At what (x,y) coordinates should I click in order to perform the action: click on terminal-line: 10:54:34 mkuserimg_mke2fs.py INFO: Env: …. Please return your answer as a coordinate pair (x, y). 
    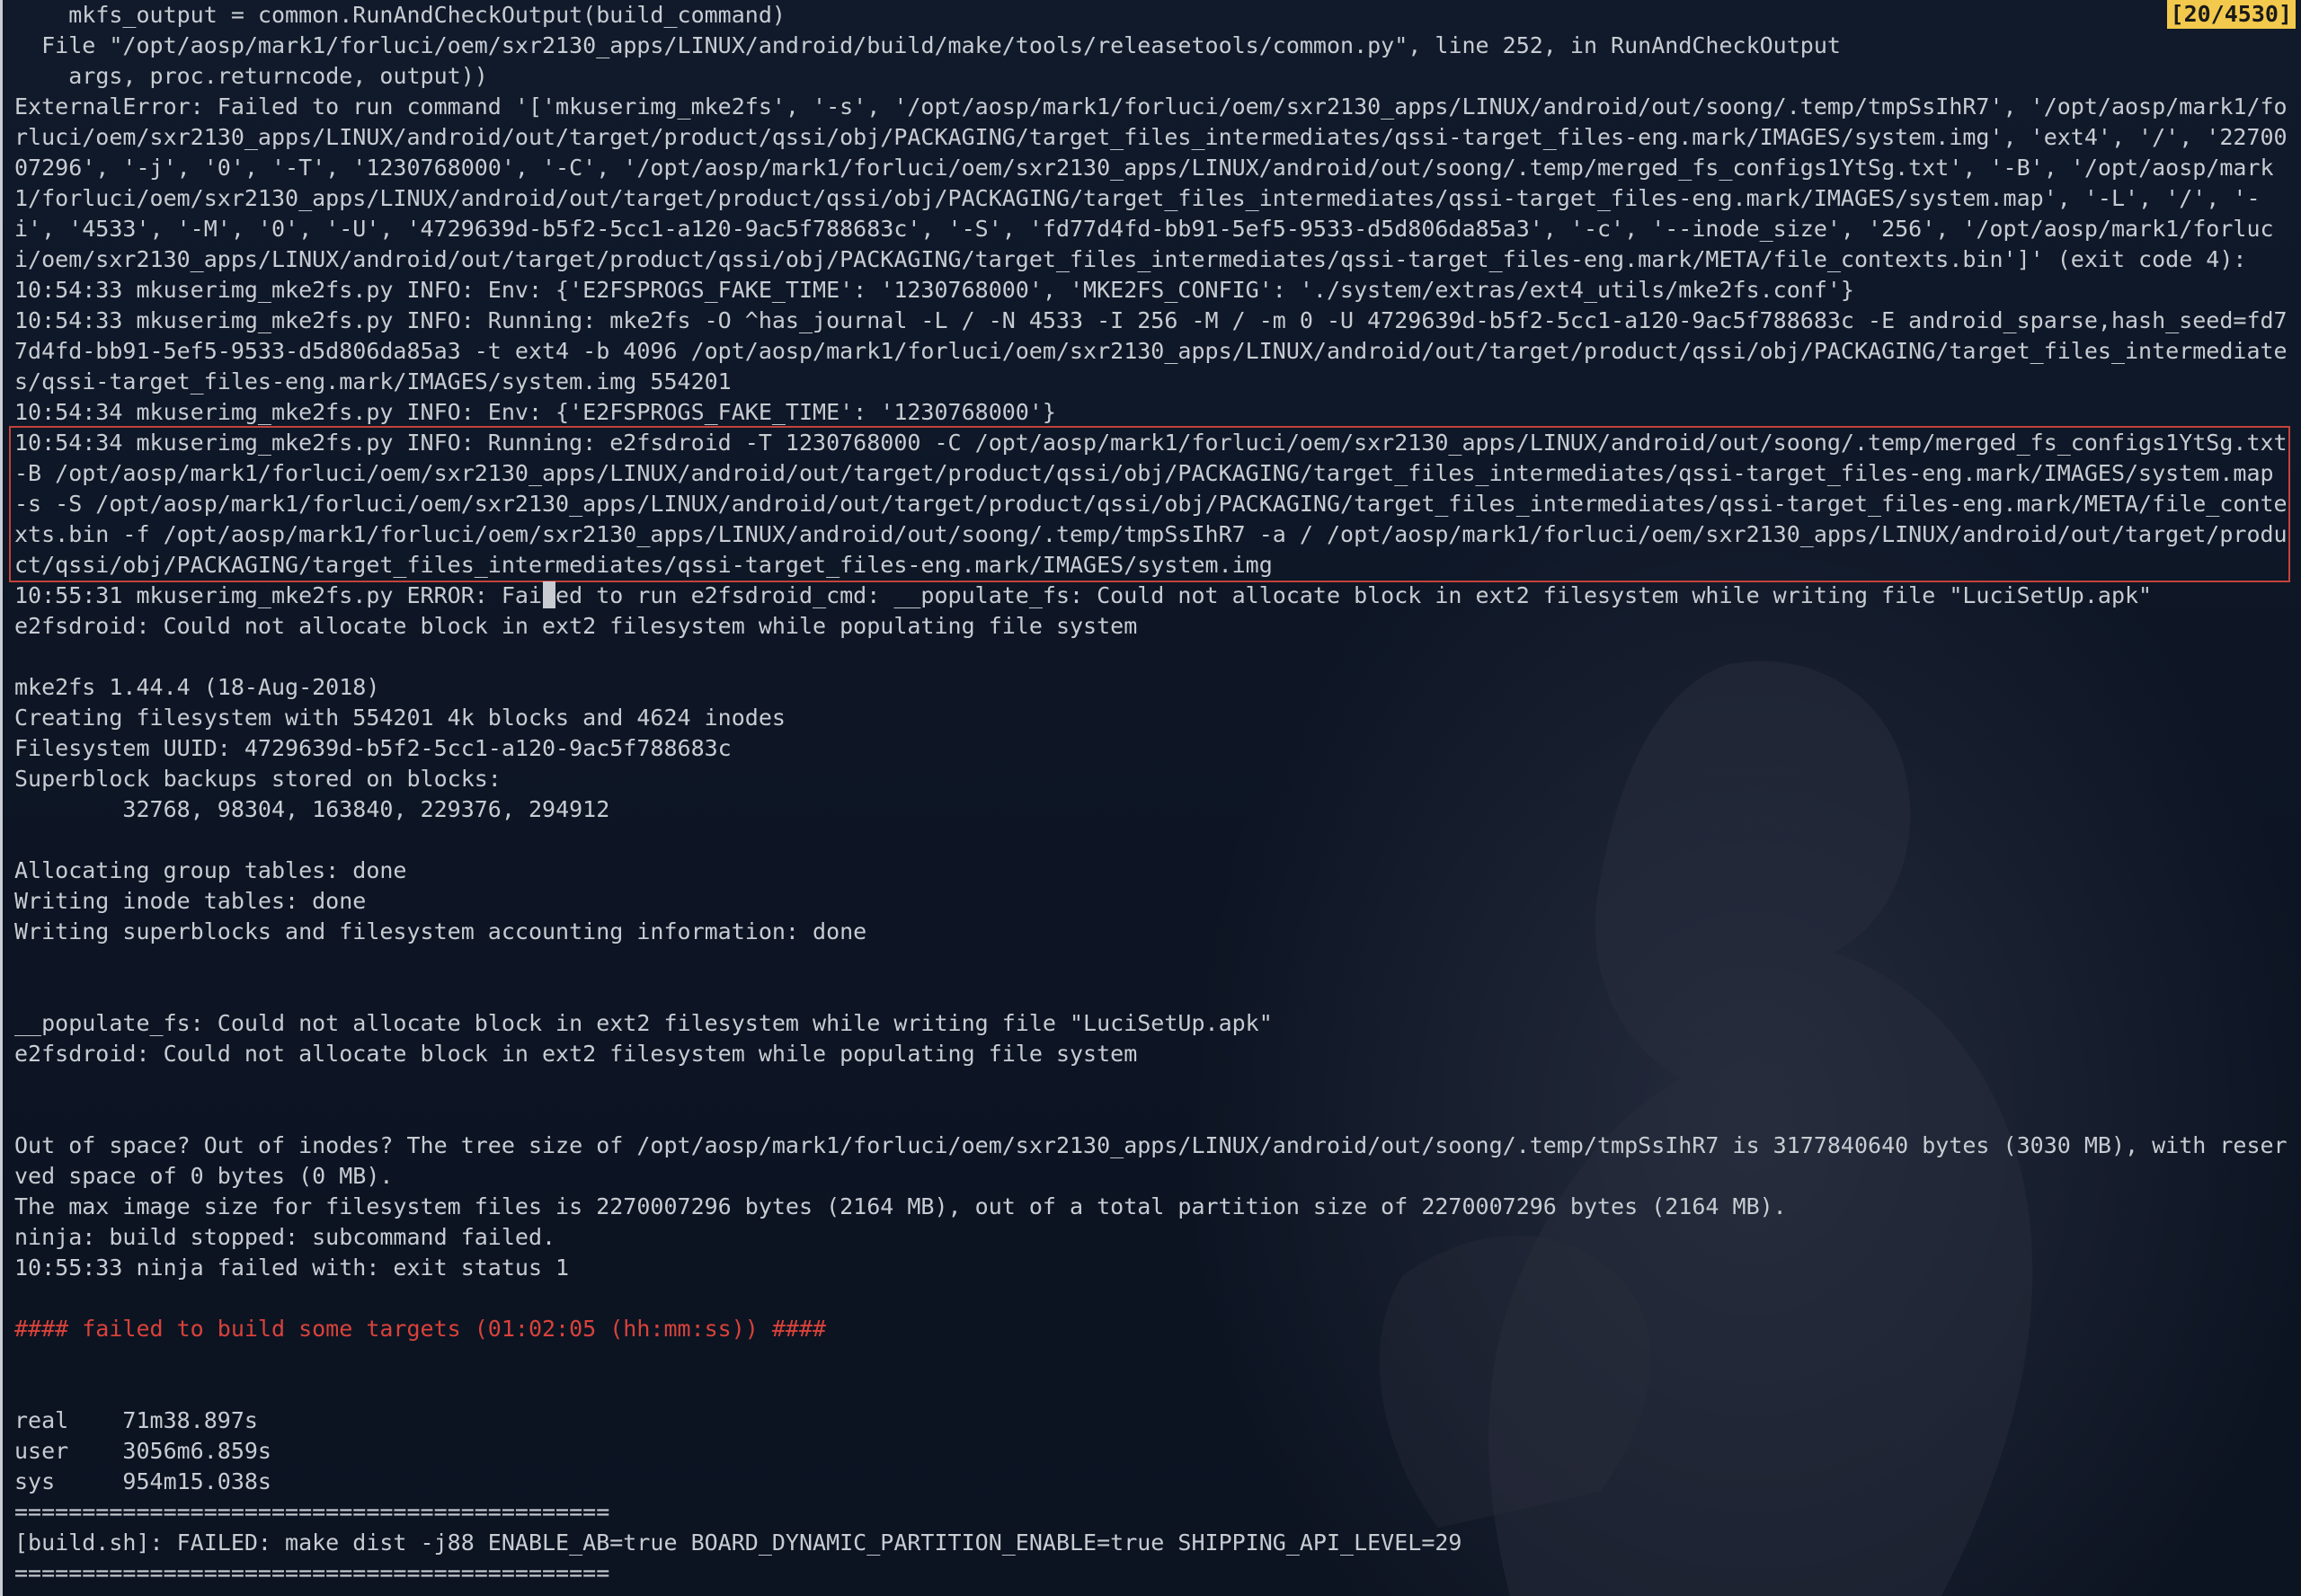
    Looking at the image, I should click on (535, 412).